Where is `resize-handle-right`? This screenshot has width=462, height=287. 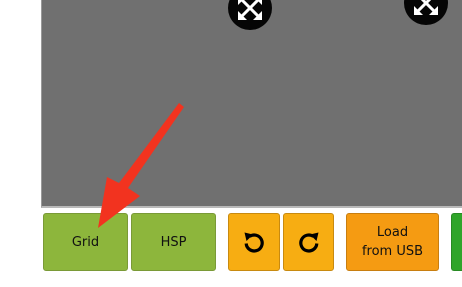 resize-handle-right is located at coordinates (426, 12).